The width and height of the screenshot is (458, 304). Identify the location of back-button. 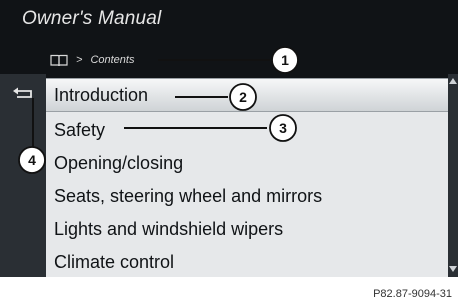
(23, 93).